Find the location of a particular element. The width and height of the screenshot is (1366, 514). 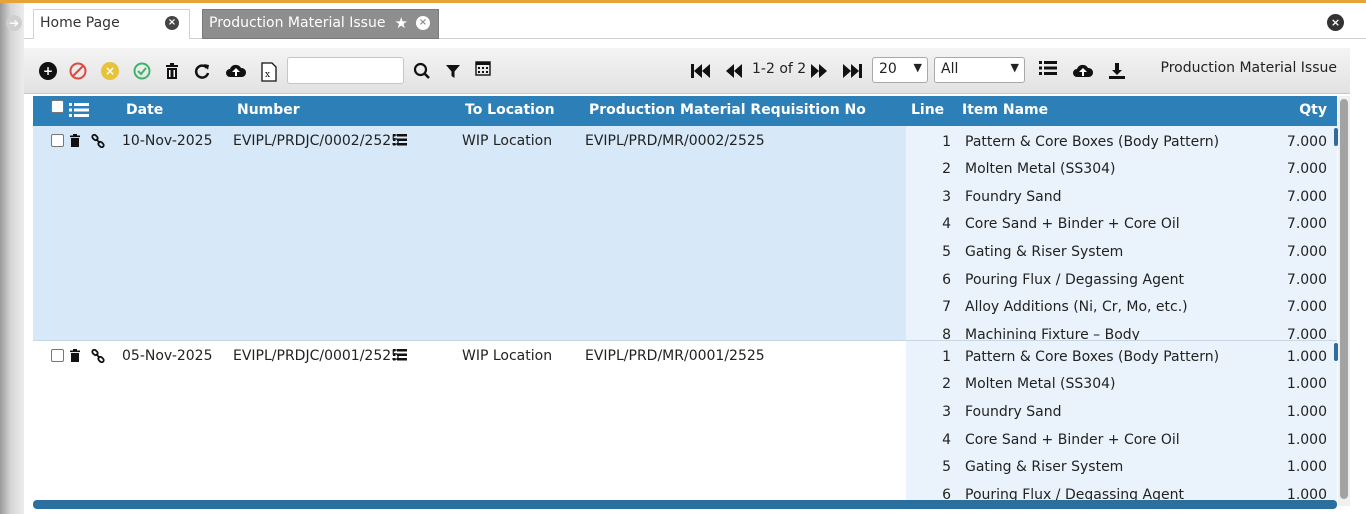

line-item: 4 Core Sand + Binder + Core Oil 1.000 is located at coordinates (1134, 440).